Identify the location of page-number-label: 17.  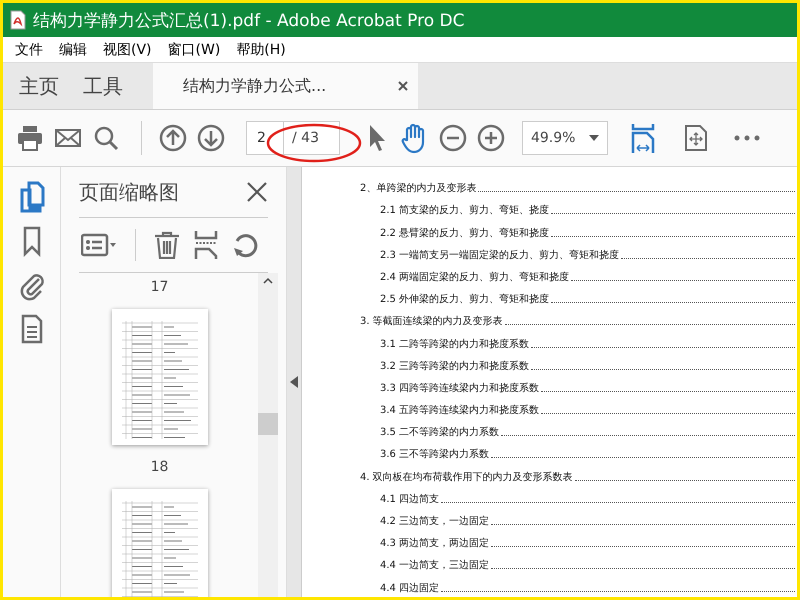
(159, 287).